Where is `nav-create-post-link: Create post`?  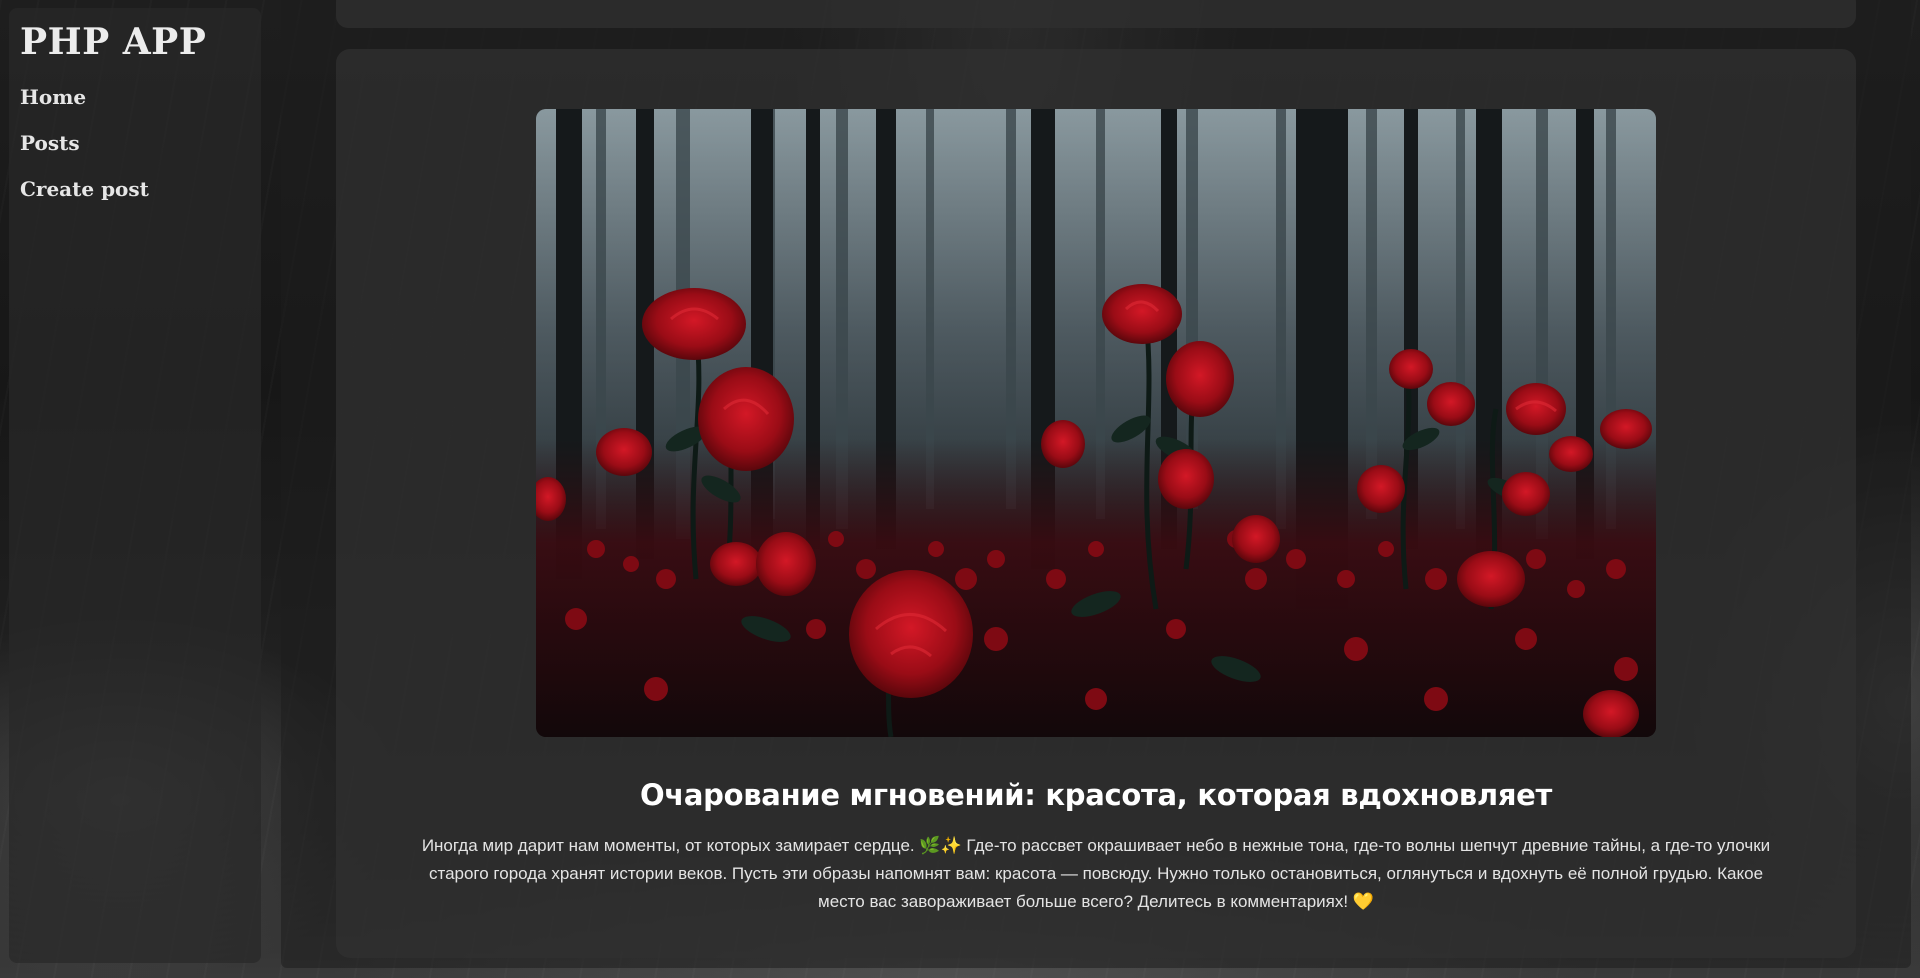
nav-create-post-link: Create post is located at coordinates (135, 189).